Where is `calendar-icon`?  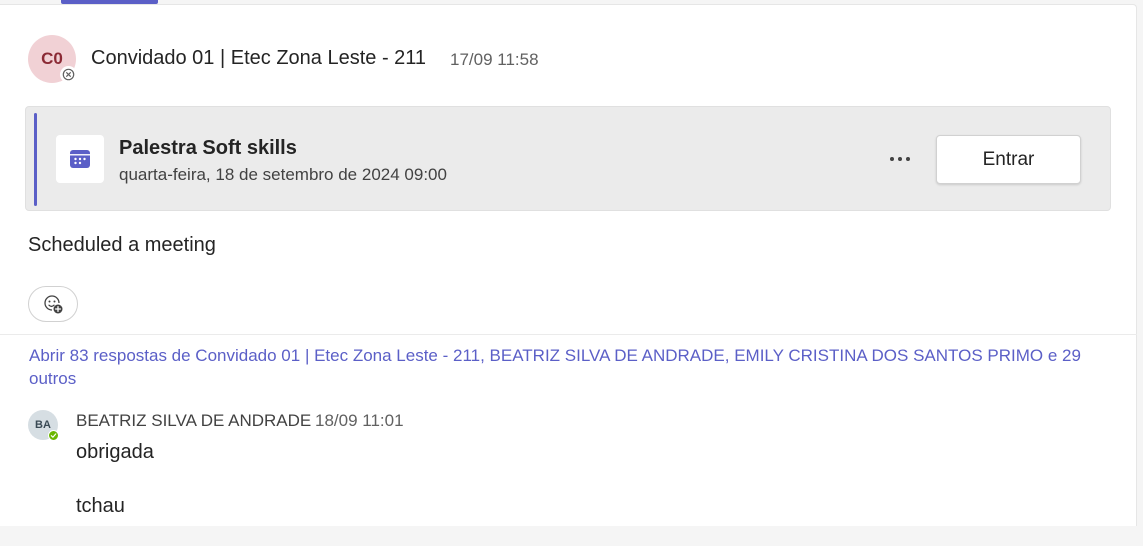 calendar-icon is located at coordinates (80, 159).